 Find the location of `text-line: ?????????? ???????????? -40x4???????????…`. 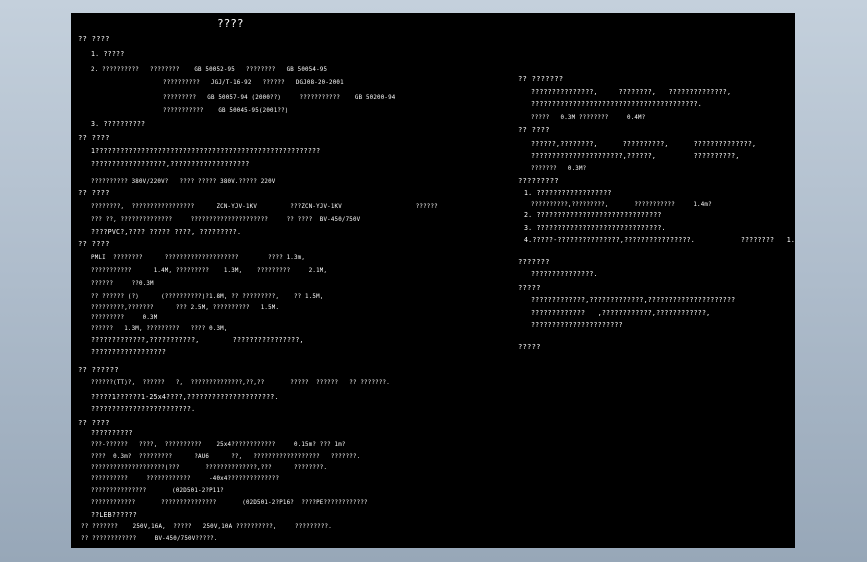

text-line: ?????????? ???????????? -40x4???????????… is located at coordinates (185, 479).